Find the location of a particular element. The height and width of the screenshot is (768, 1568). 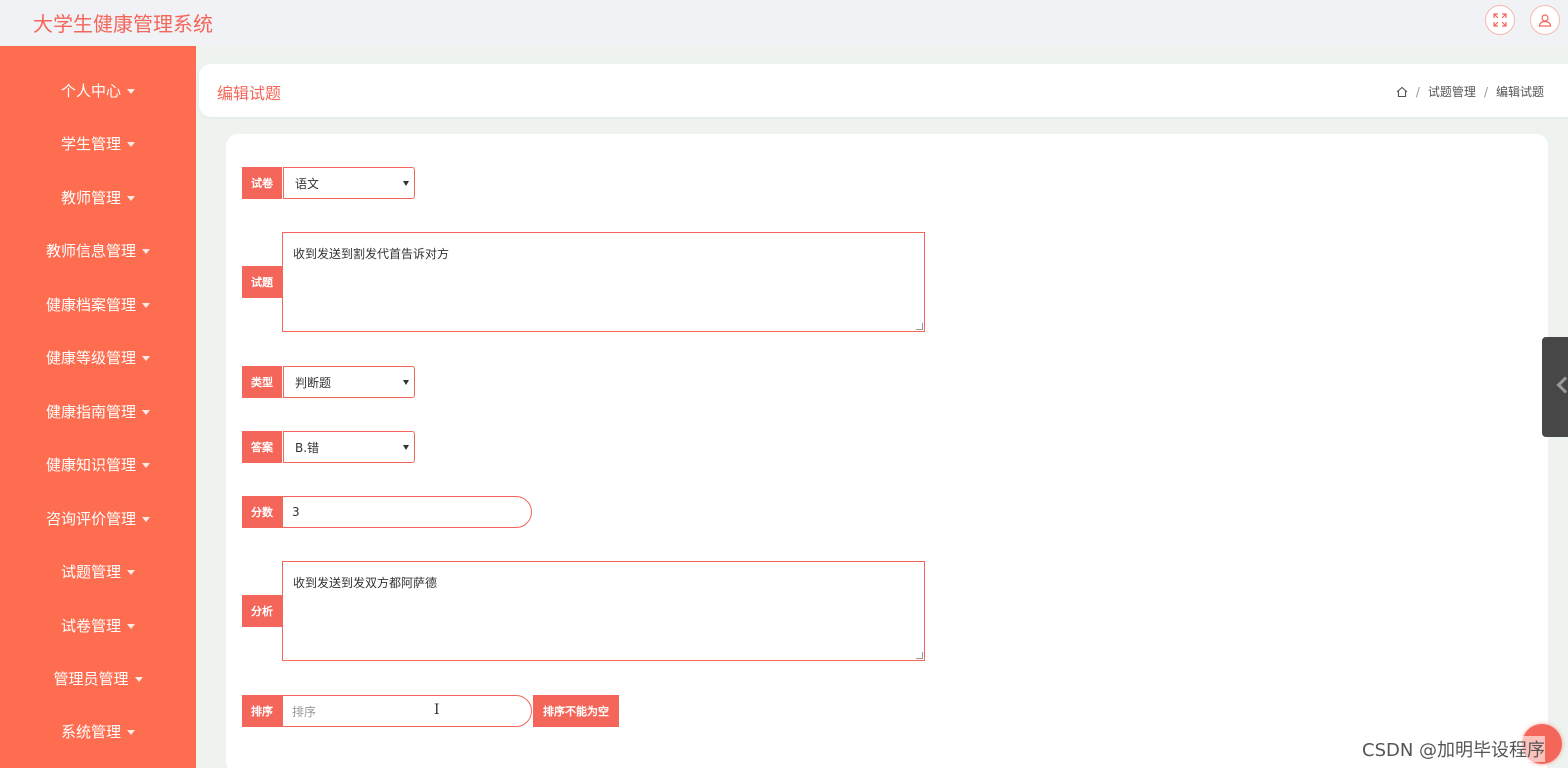

sidebar-item-teachers: 教师管理 is located at coordinates (98, 197).